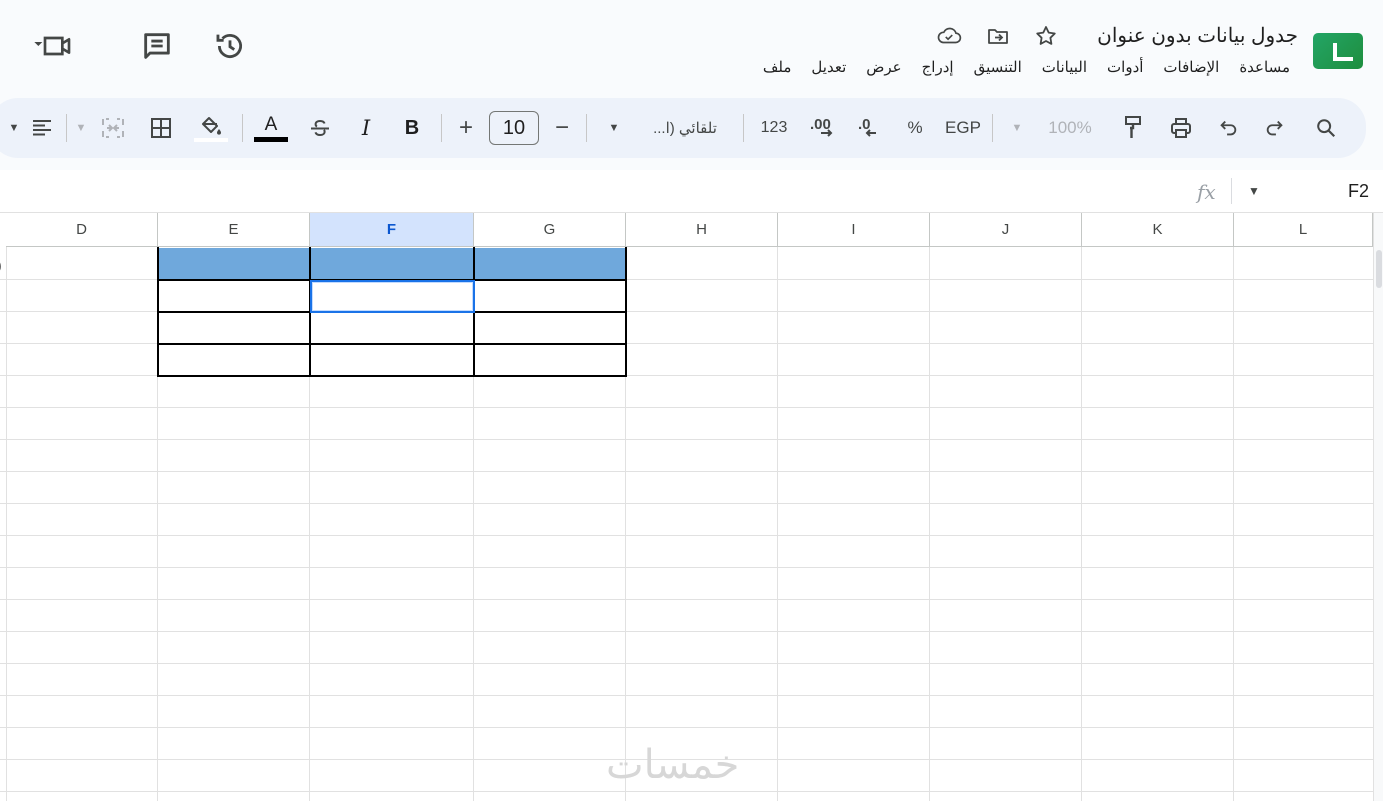 The height and width of the screenshot is (801, 1383). Describe the element at coordinates (1231, 191) in the screenshot. I see `formula-divider` at that location.